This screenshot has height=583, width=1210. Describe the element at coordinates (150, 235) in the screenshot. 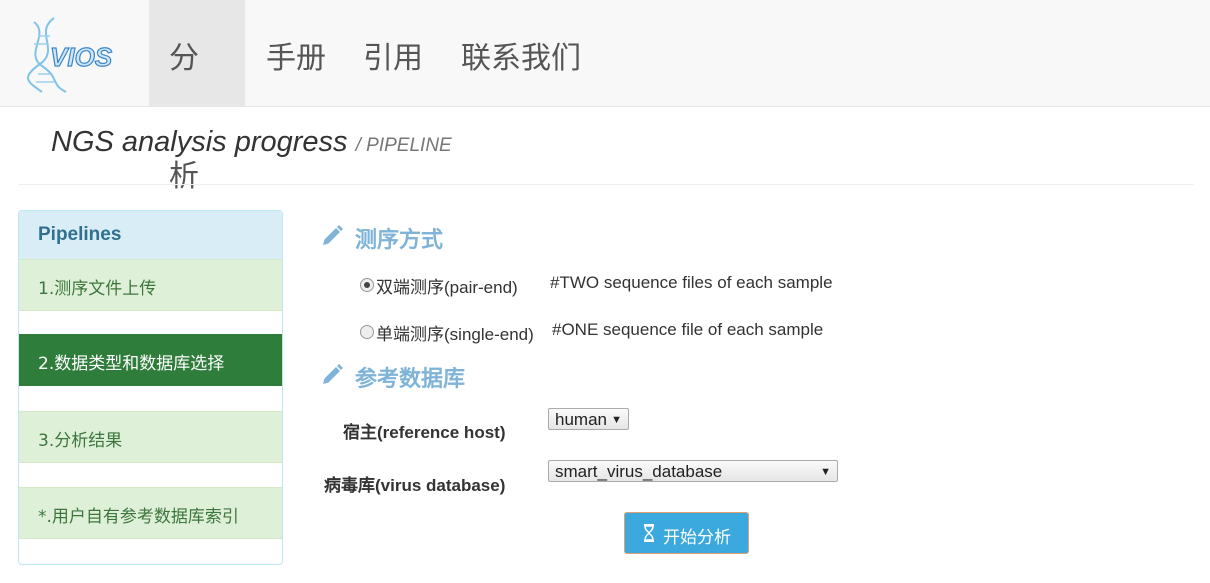

I see `sidebar-heading: Pipelines` at that location.